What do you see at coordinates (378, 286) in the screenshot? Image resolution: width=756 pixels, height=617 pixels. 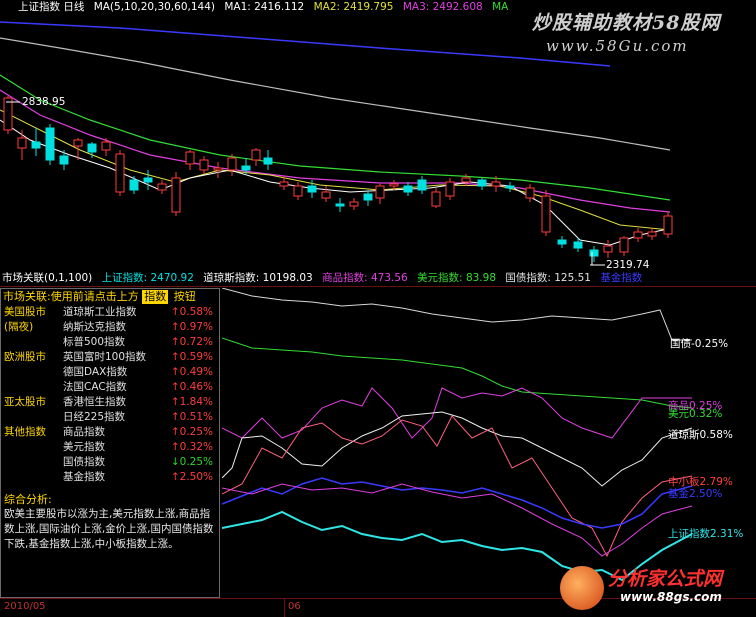 I see `pane-divider` at bounding box center [378, 286].